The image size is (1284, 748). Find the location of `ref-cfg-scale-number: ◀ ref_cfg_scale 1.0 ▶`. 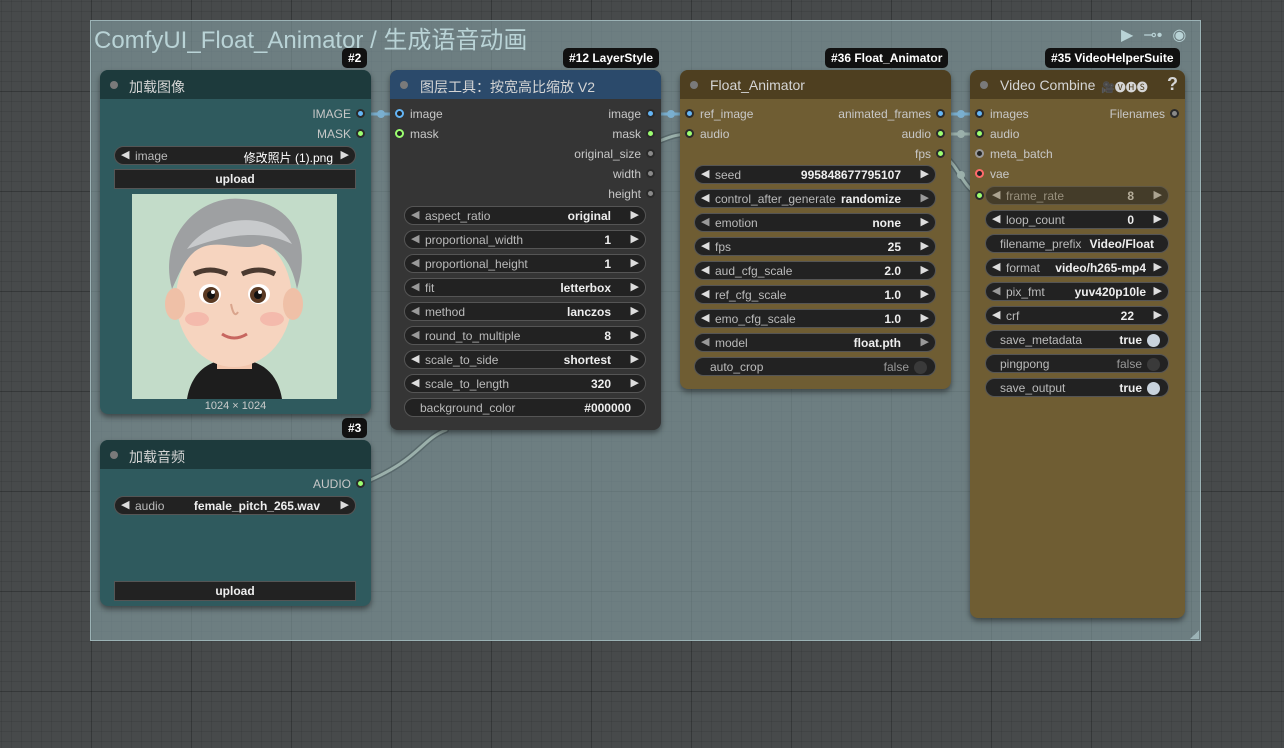

ref-cfg-scale-number: ◀ ref_cfg_scale 1.0 ▶ is located at coordinates (815, 294).